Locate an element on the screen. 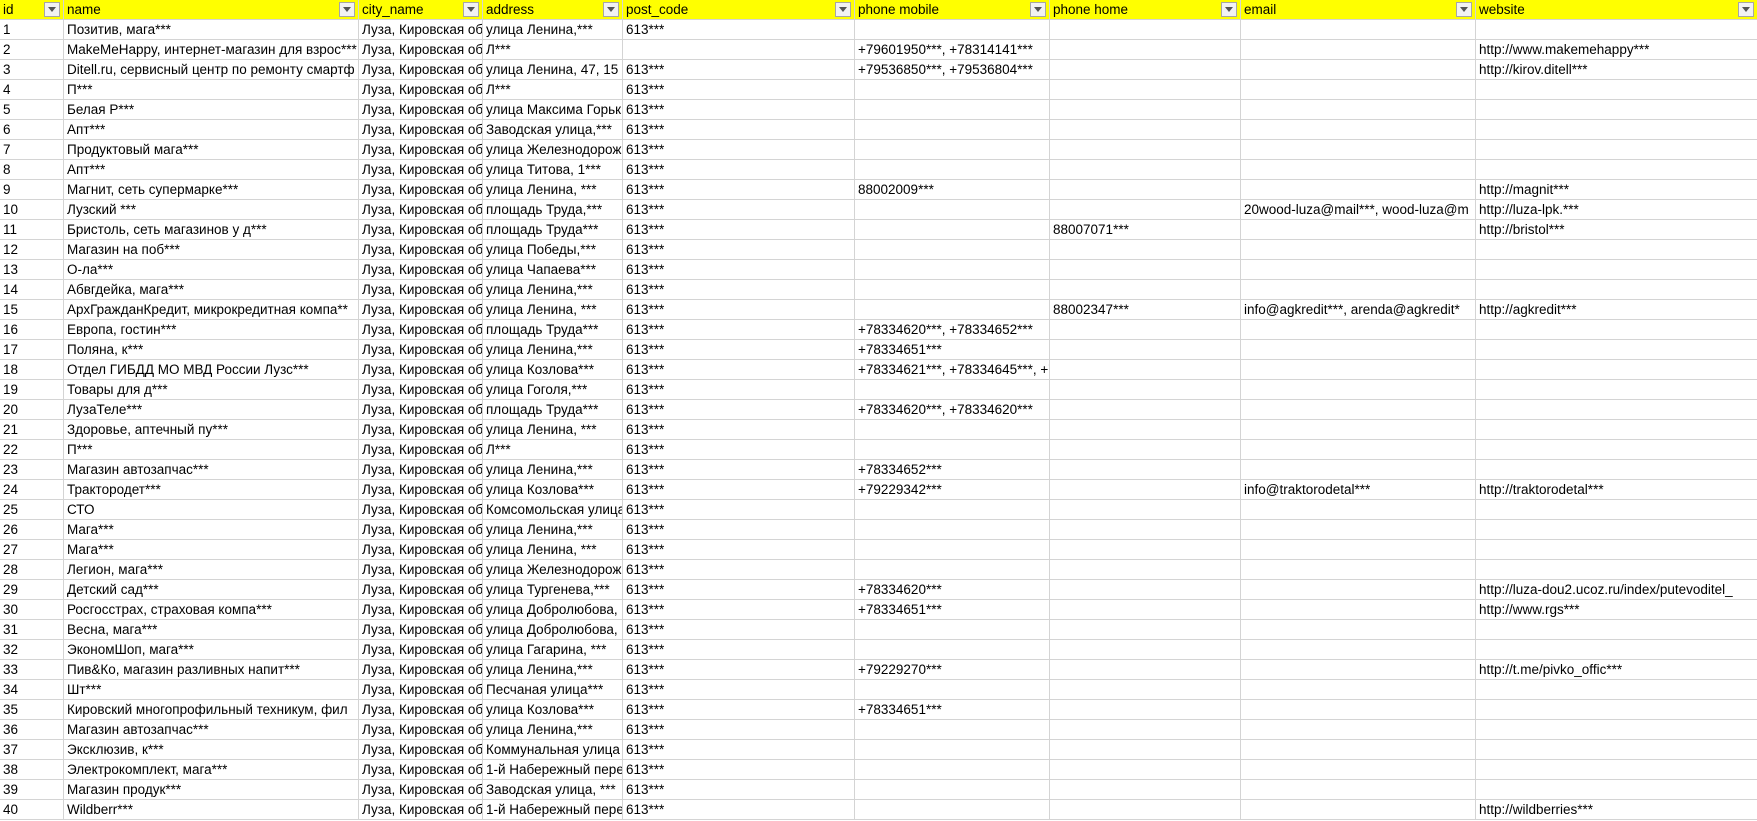 The height and width of the screenshot is (821, 1757). cell-email: info@traktorodetal*** is located at coordinates (1358, 490).